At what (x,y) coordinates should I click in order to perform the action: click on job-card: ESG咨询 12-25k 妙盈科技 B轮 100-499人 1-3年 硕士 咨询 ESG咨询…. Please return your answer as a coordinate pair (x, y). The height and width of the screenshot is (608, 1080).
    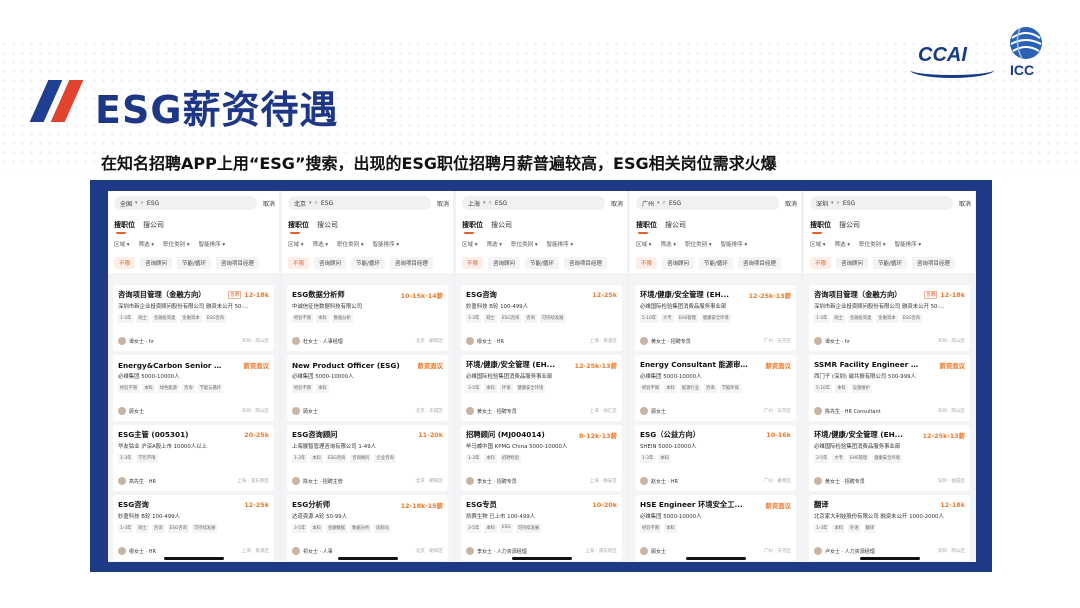
    Looking at the image, I should click on (193, 528).